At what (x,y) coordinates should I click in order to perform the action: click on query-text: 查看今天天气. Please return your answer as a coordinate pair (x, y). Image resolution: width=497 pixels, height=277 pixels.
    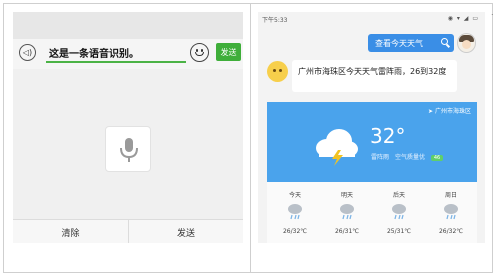
    Looking at the image, I should click on (399, 43).